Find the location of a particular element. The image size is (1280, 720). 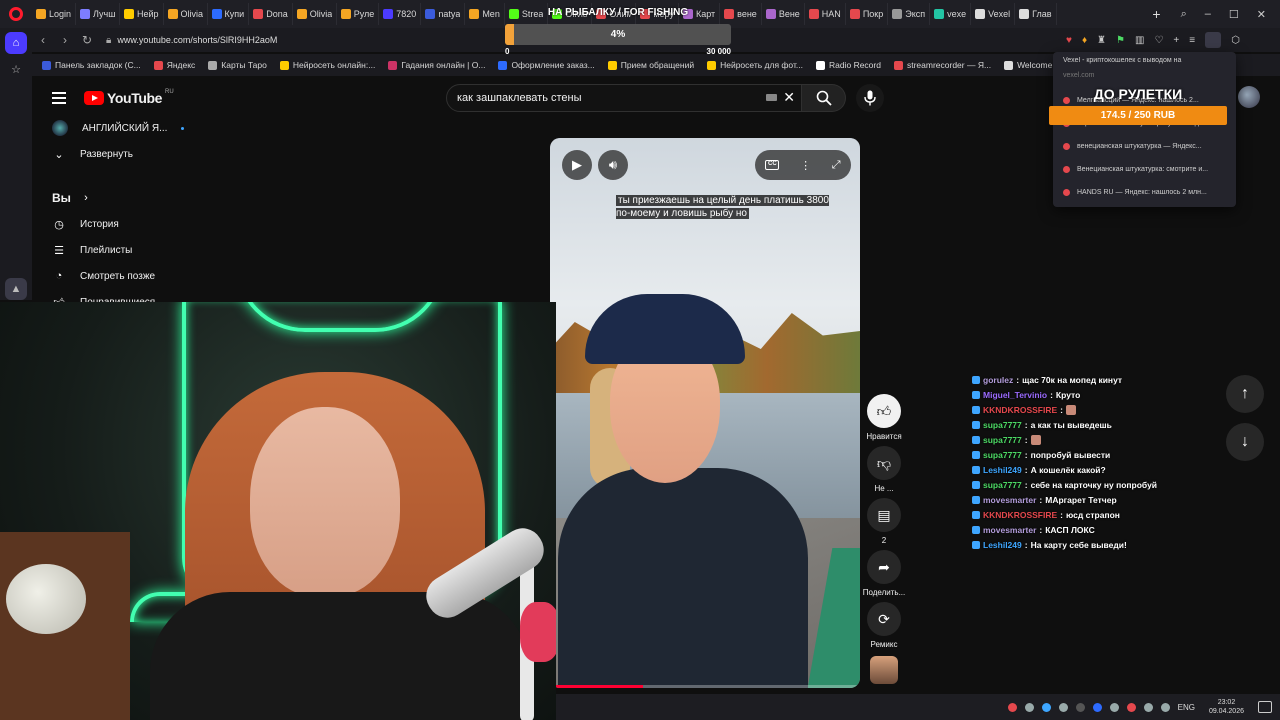

browser-tab: vexe is located at coordinates (951, 14).